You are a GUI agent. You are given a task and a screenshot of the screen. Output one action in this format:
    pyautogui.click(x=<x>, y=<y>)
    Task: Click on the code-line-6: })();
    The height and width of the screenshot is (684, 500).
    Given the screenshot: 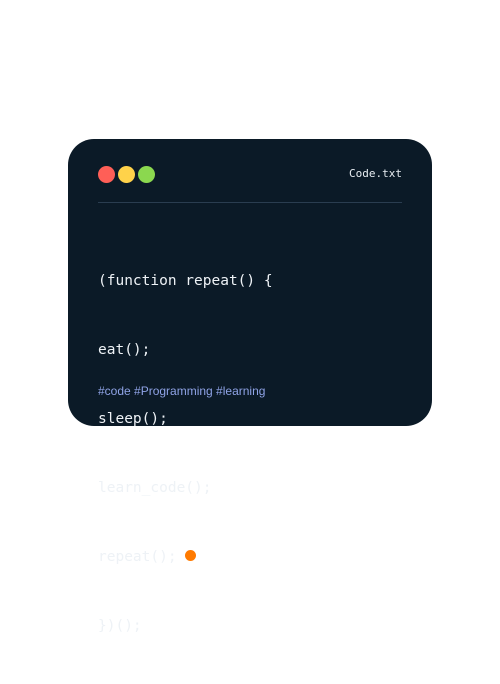 What is the action you would take?
    pyautogui.click(x=185, y=626)
    